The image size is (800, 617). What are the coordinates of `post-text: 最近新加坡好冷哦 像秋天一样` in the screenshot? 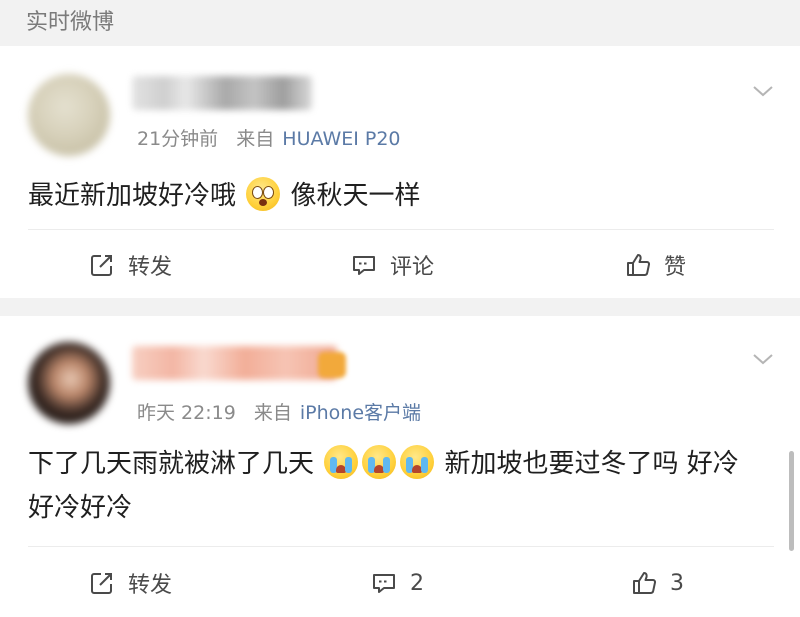 It's located at (394, 196).